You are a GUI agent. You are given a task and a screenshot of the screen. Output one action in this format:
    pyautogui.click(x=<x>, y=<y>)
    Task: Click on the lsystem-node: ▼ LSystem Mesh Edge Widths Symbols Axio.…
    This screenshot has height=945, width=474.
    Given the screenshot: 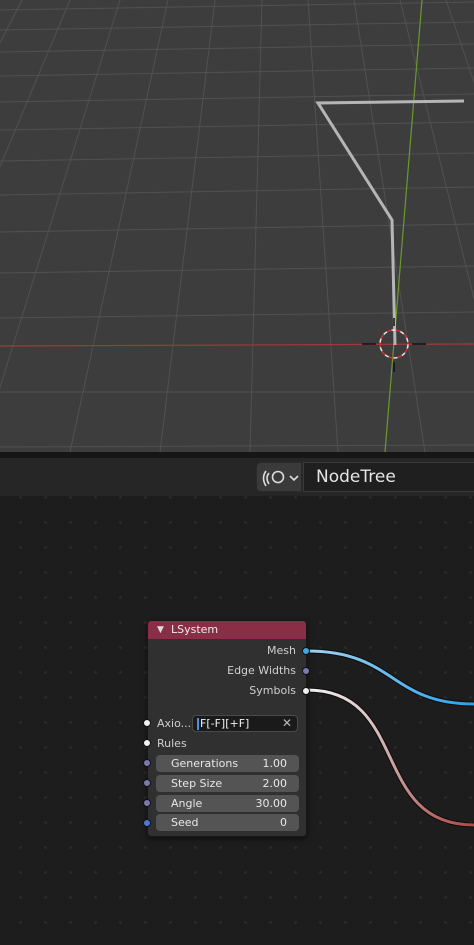 What is the action you would take?
    pyautogui.click(x=226, y=728)
    